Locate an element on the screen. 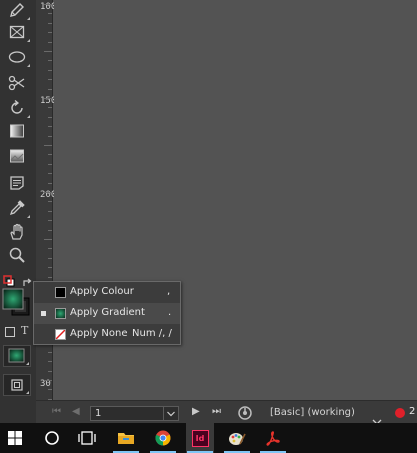  status-bar: ⏮ ◀ 1 ▶ ⏭ [Basic] (working) 2 is located at coordinates (226, 412).